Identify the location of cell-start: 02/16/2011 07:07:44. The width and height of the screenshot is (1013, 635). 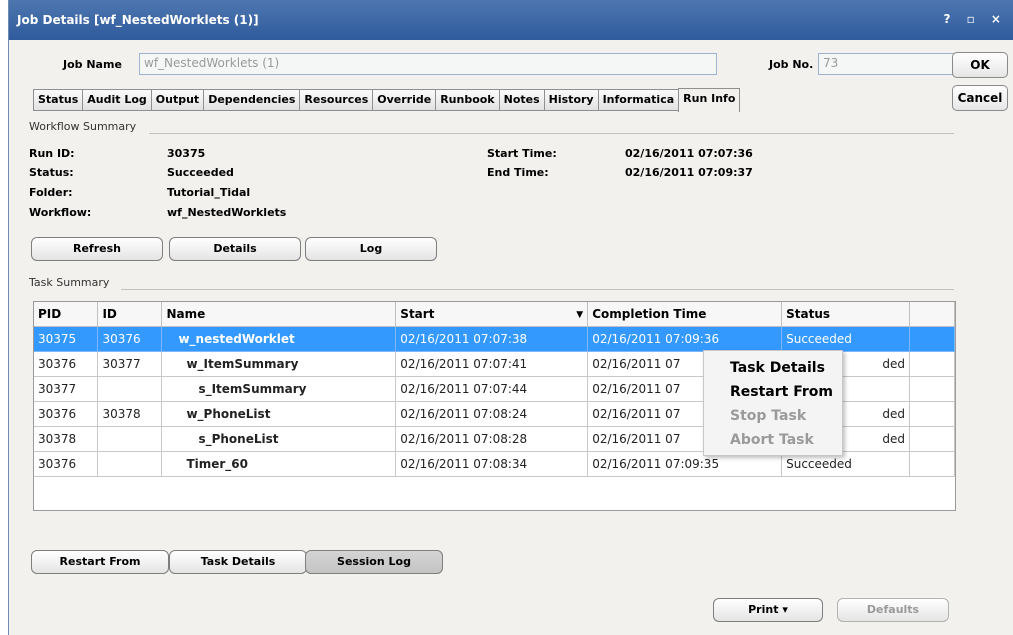
(492, 389).